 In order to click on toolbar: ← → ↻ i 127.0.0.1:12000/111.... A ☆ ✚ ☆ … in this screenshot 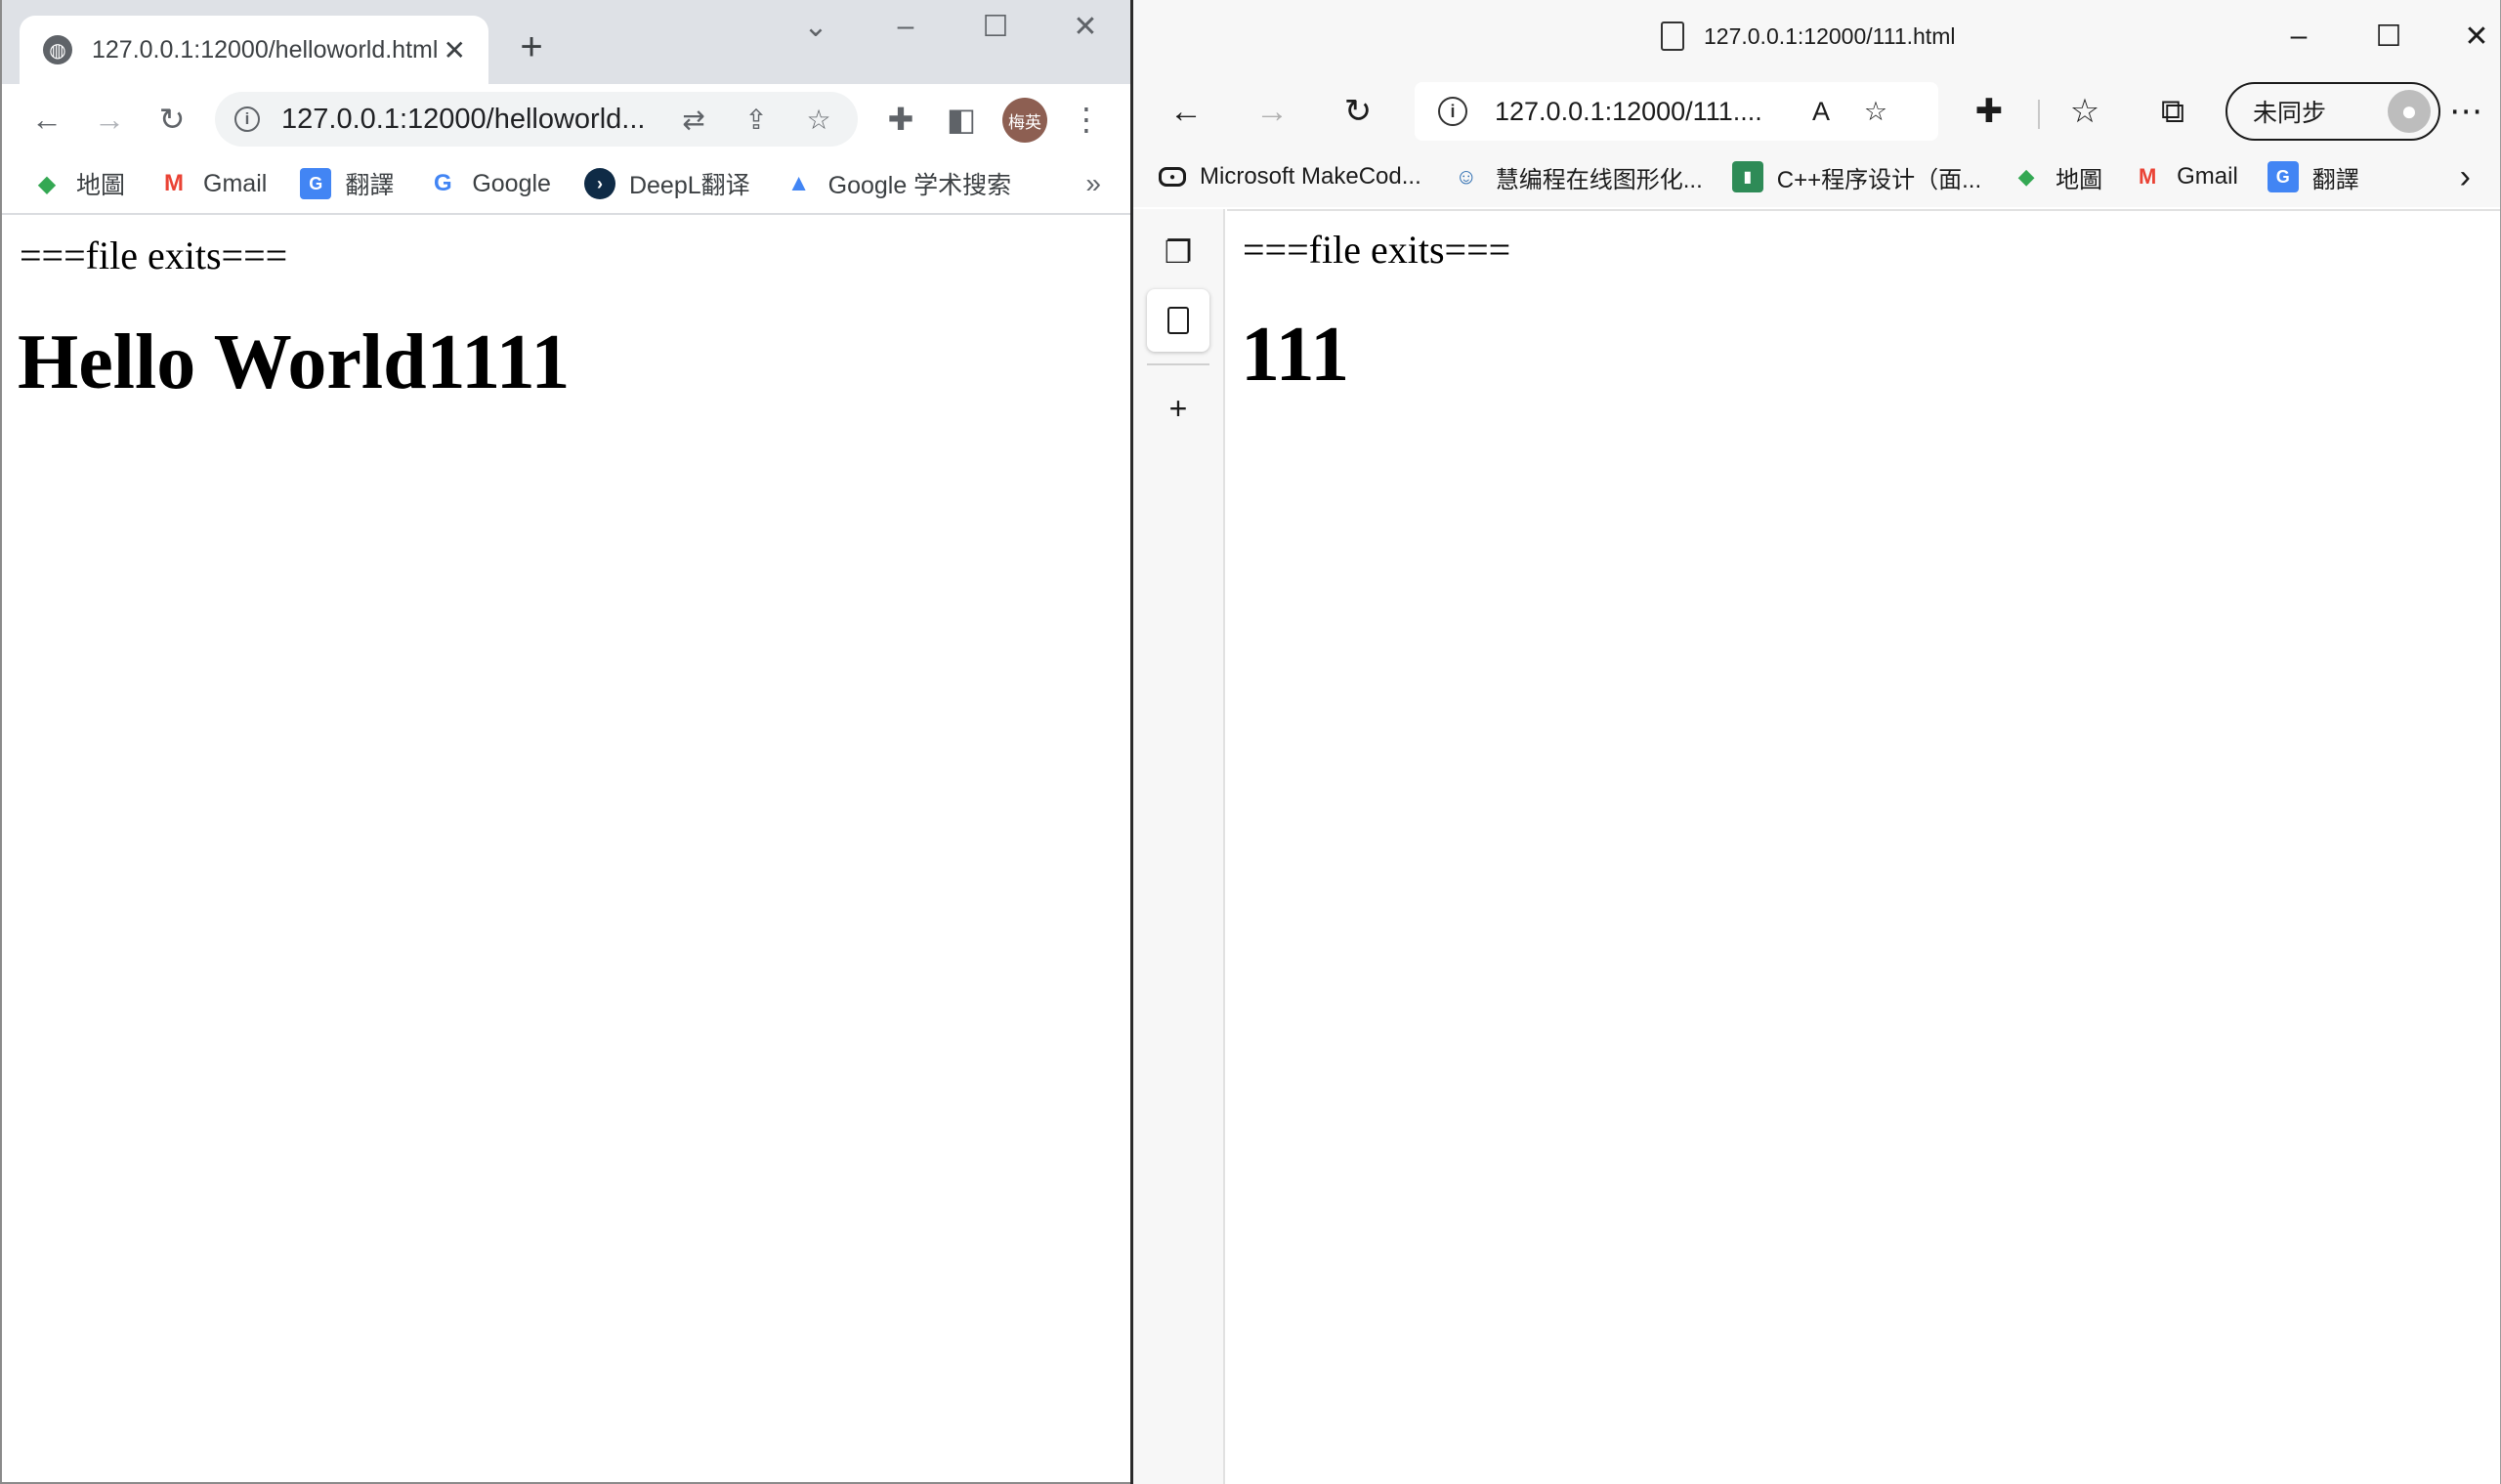, I will do `click(1816, 111)`.